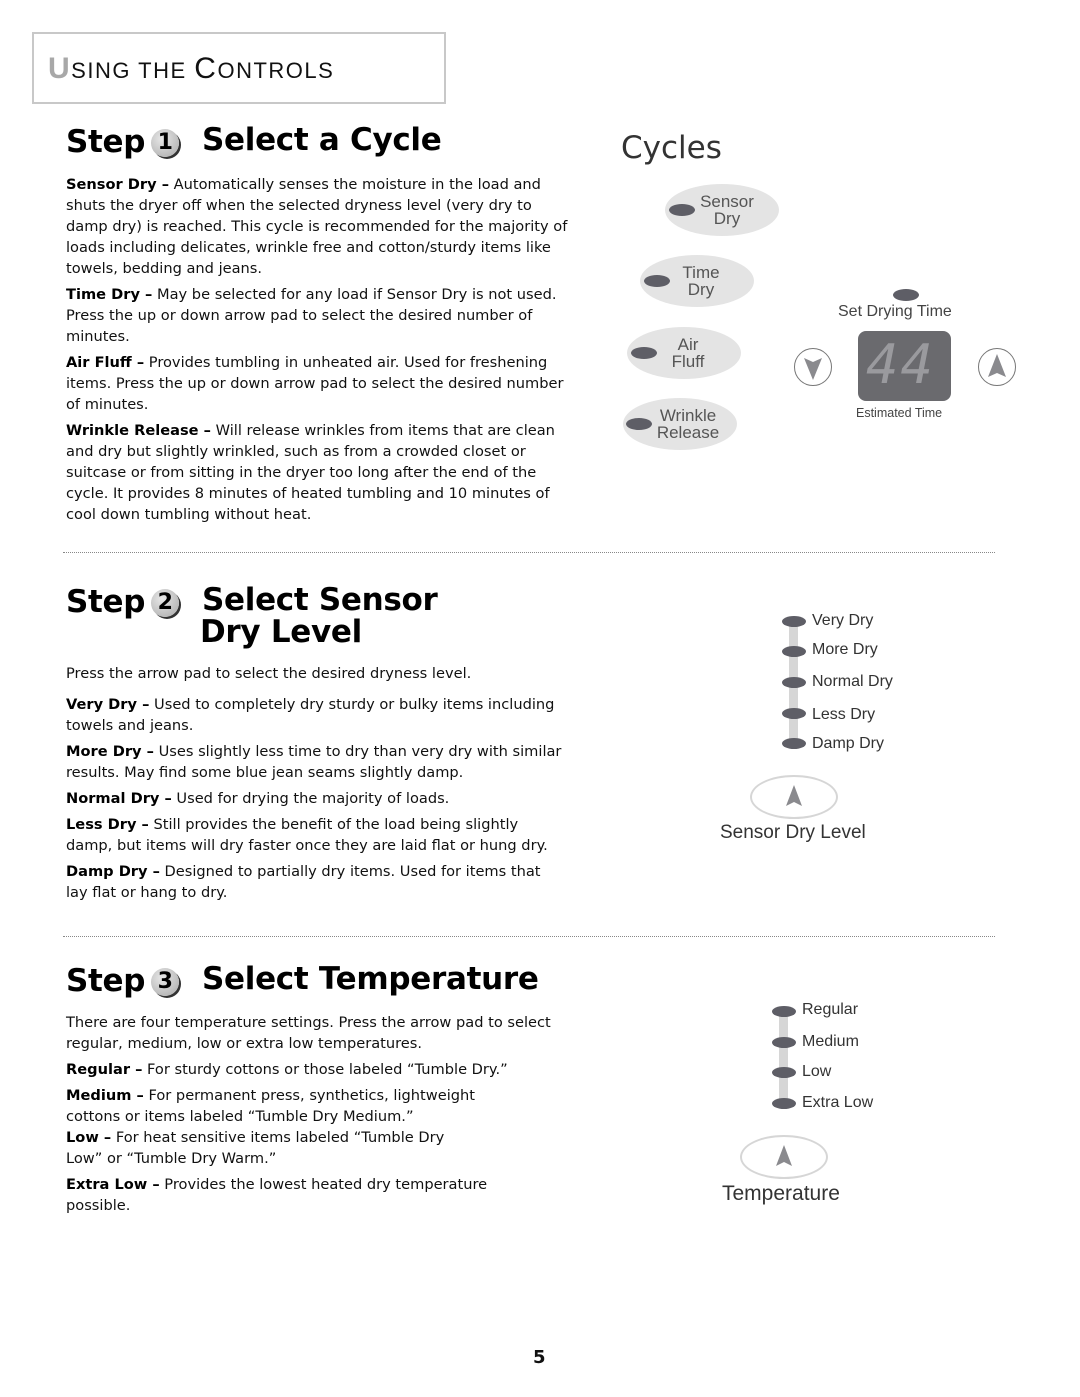 Image resolution: width=1080 pixels, height=1397 pixels. Describe the element at coordinates (848, 743) in the screenshot. I see `dry-level-label: Damp Dry` at that location.